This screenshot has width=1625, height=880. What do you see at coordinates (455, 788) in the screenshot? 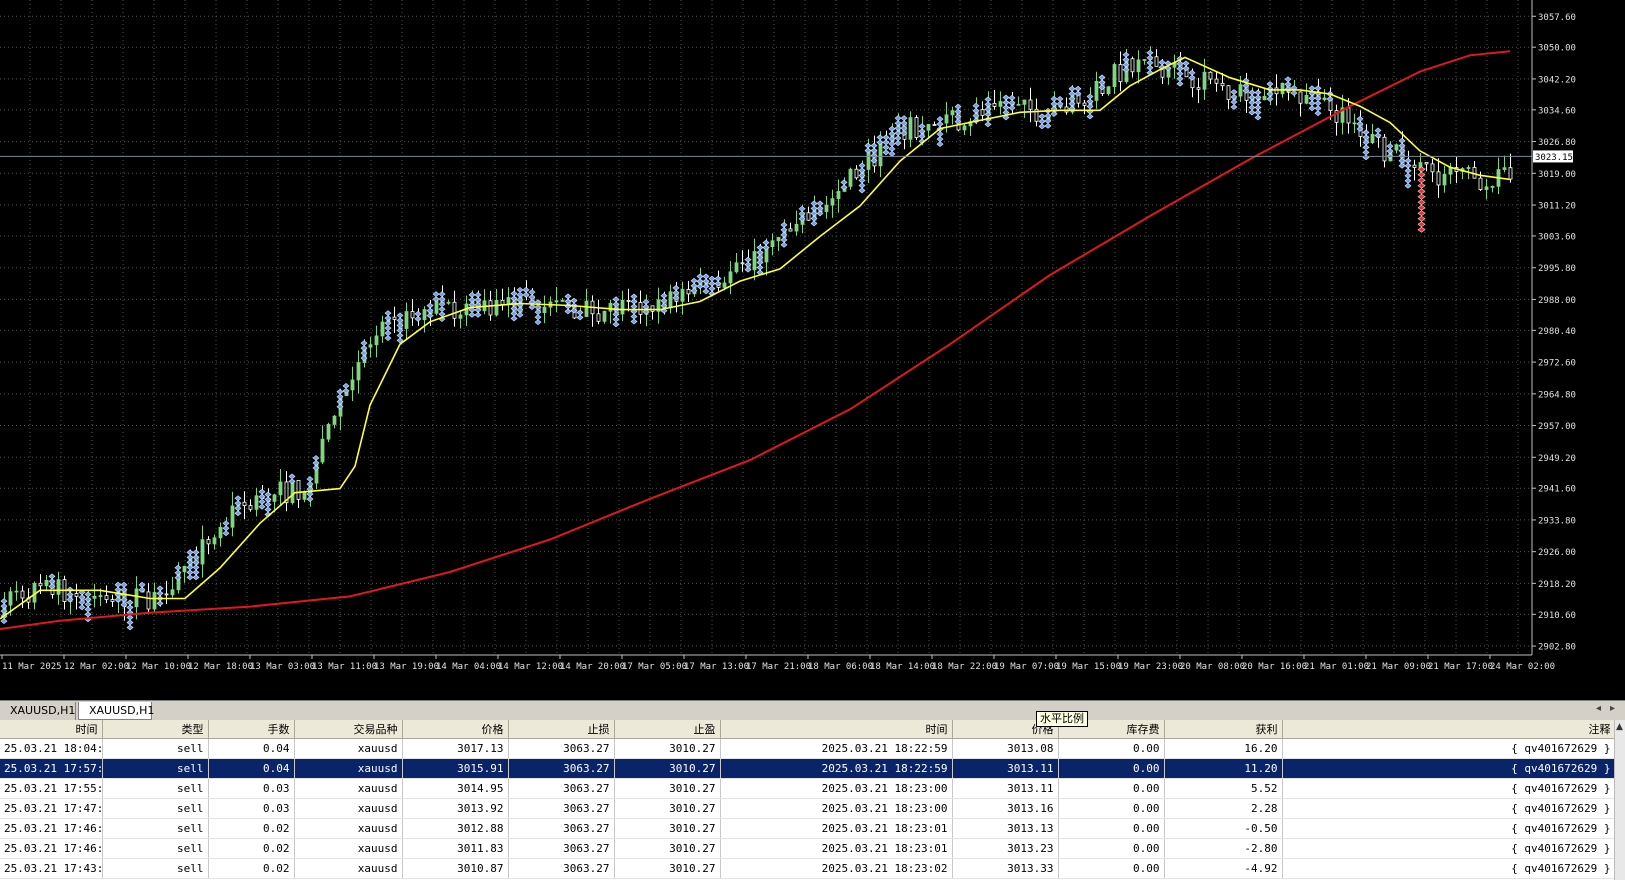
I see `table-cell: 3014.95` at bounding box center [455, 788].